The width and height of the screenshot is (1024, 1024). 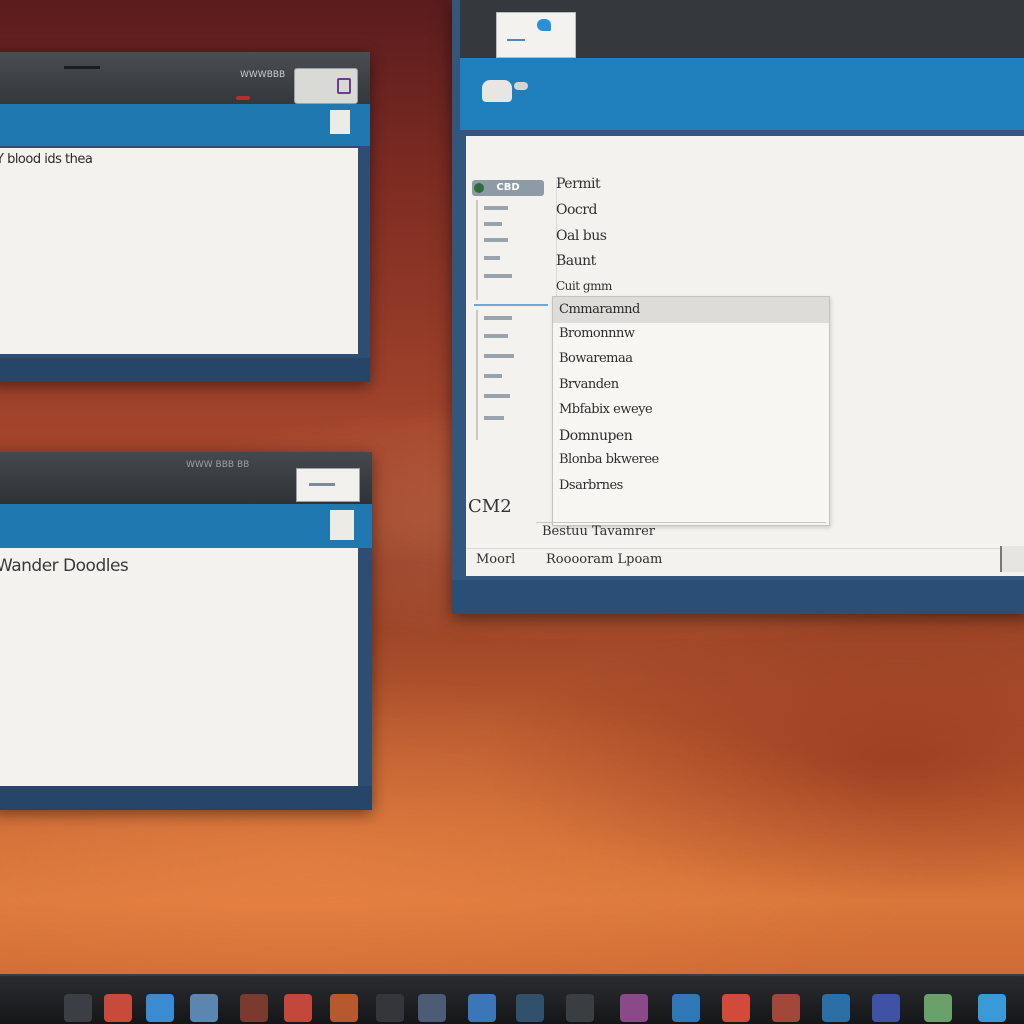 What do you see at coordinates (992, 1008) in the screenshot?
I see `trash-icon` at bounding box center [992, 1008].